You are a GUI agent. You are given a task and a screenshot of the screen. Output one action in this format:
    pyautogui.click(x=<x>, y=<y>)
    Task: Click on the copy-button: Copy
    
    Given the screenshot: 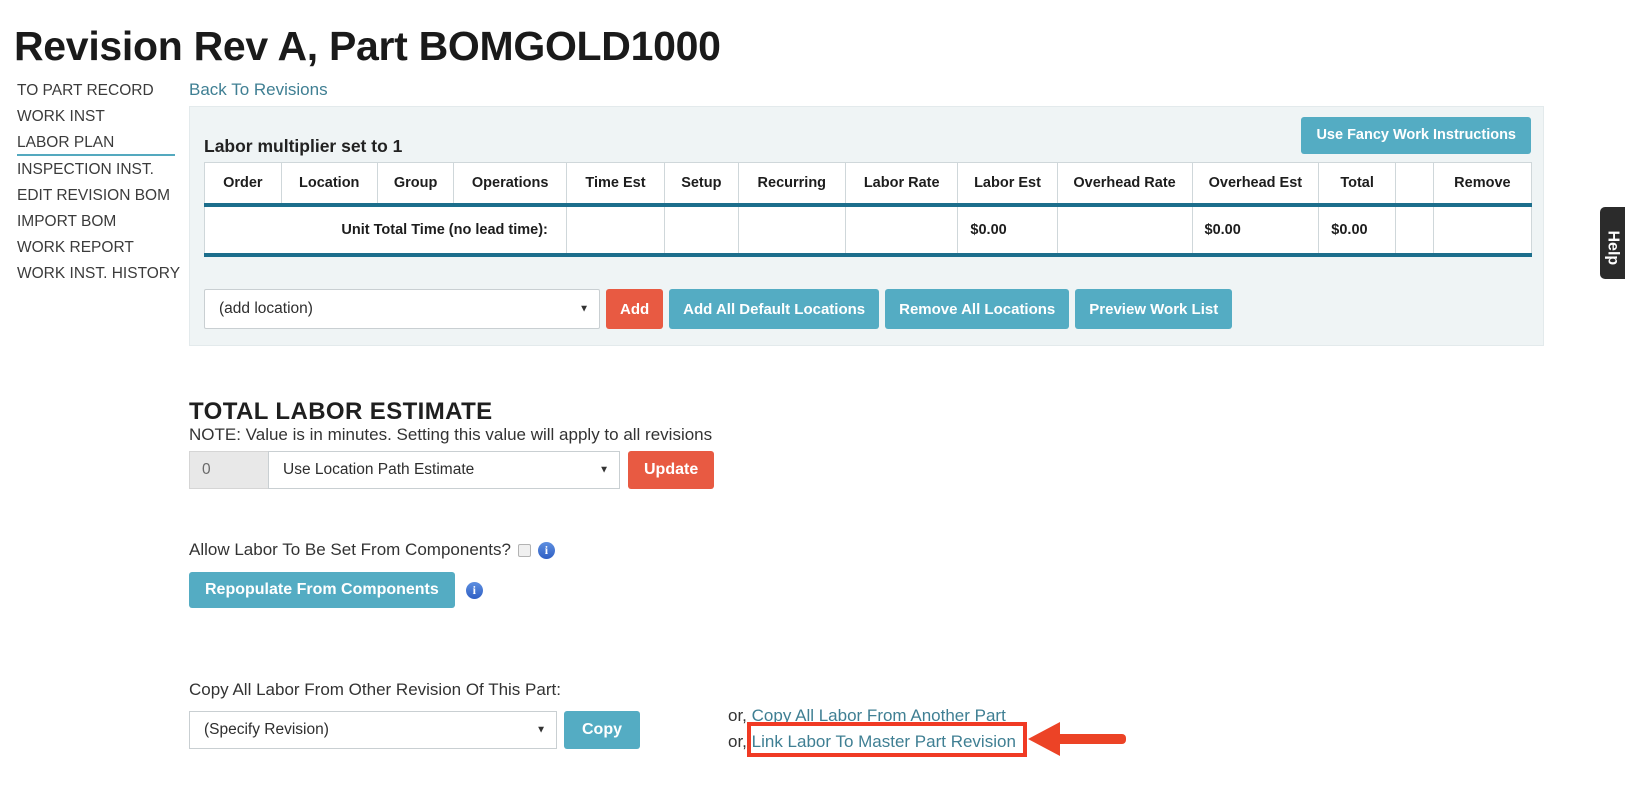 What is the action you would take?
    pyautogui.click(x=602, y=730)
    